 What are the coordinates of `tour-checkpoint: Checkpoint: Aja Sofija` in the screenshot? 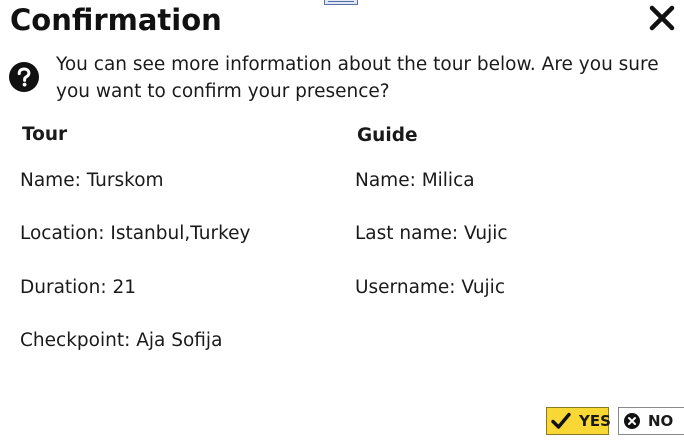 It's located at (121, 340).